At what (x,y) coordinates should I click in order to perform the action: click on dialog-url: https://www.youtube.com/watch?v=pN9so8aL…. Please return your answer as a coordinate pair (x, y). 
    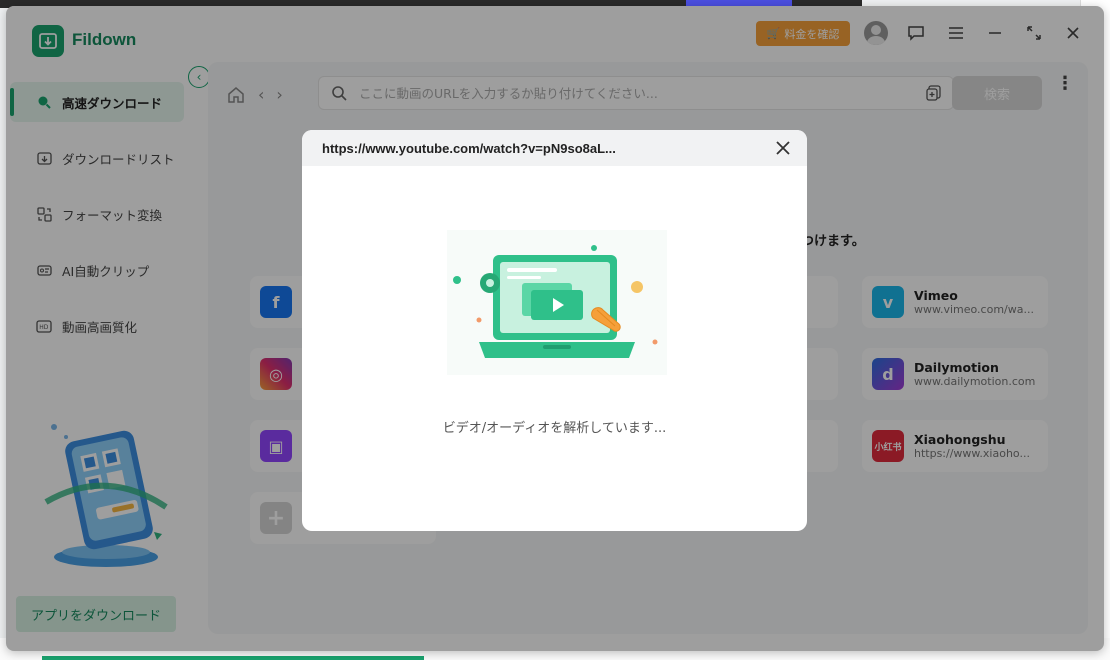
    Looking at the image, I should click on (469, 148).